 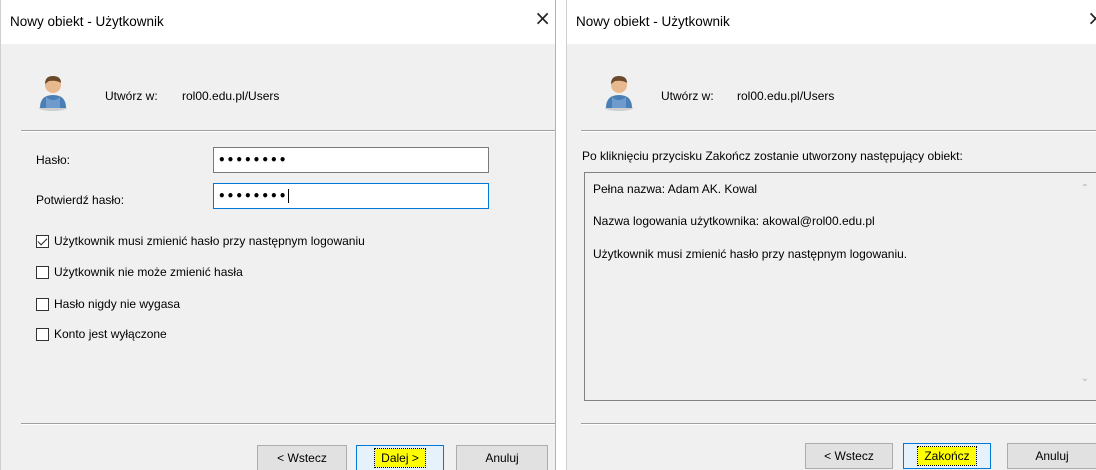 I want to click on summary-full-name: Pełna nazwa: Adam AK. Kowal, so click(x=675, y=189).